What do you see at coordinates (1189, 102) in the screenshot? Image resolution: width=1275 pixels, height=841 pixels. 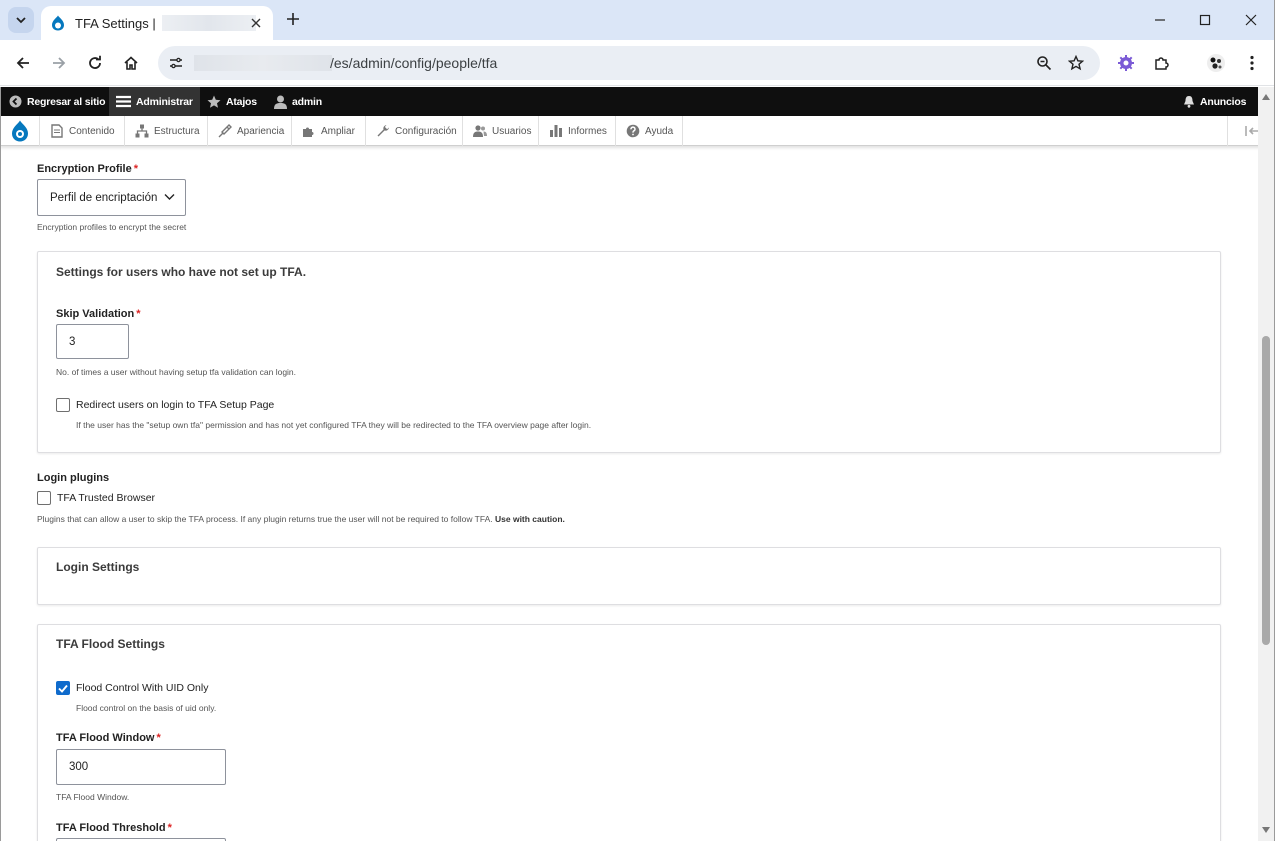 I see `bell-icon` at bounding box center [1189, 102].